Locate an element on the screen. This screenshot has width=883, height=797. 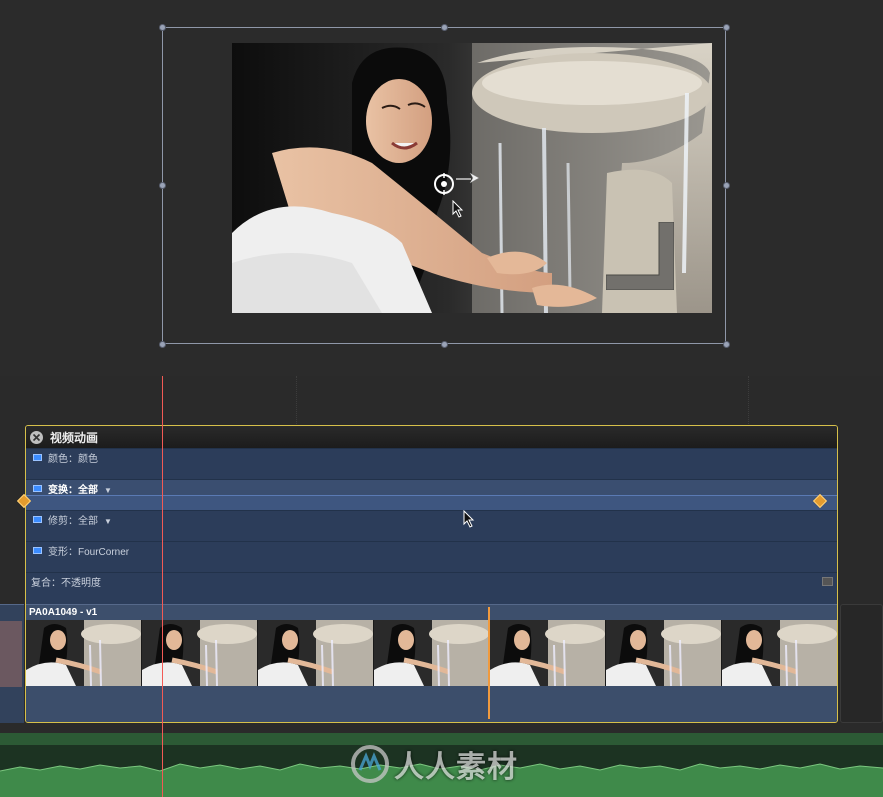
transform-handle-top-right is located at coordinates (726, 27).